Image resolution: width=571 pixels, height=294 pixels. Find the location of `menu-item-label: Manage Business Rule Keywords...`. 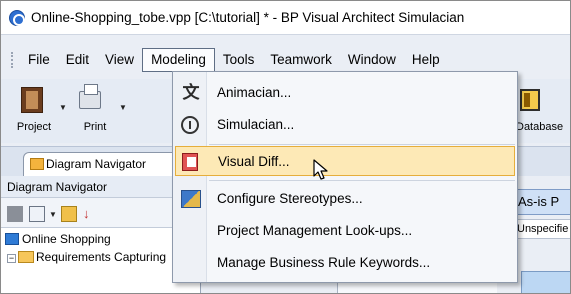

menu-item-label: Manage Business Rule Keywords... is located at coordinates (324, 262).